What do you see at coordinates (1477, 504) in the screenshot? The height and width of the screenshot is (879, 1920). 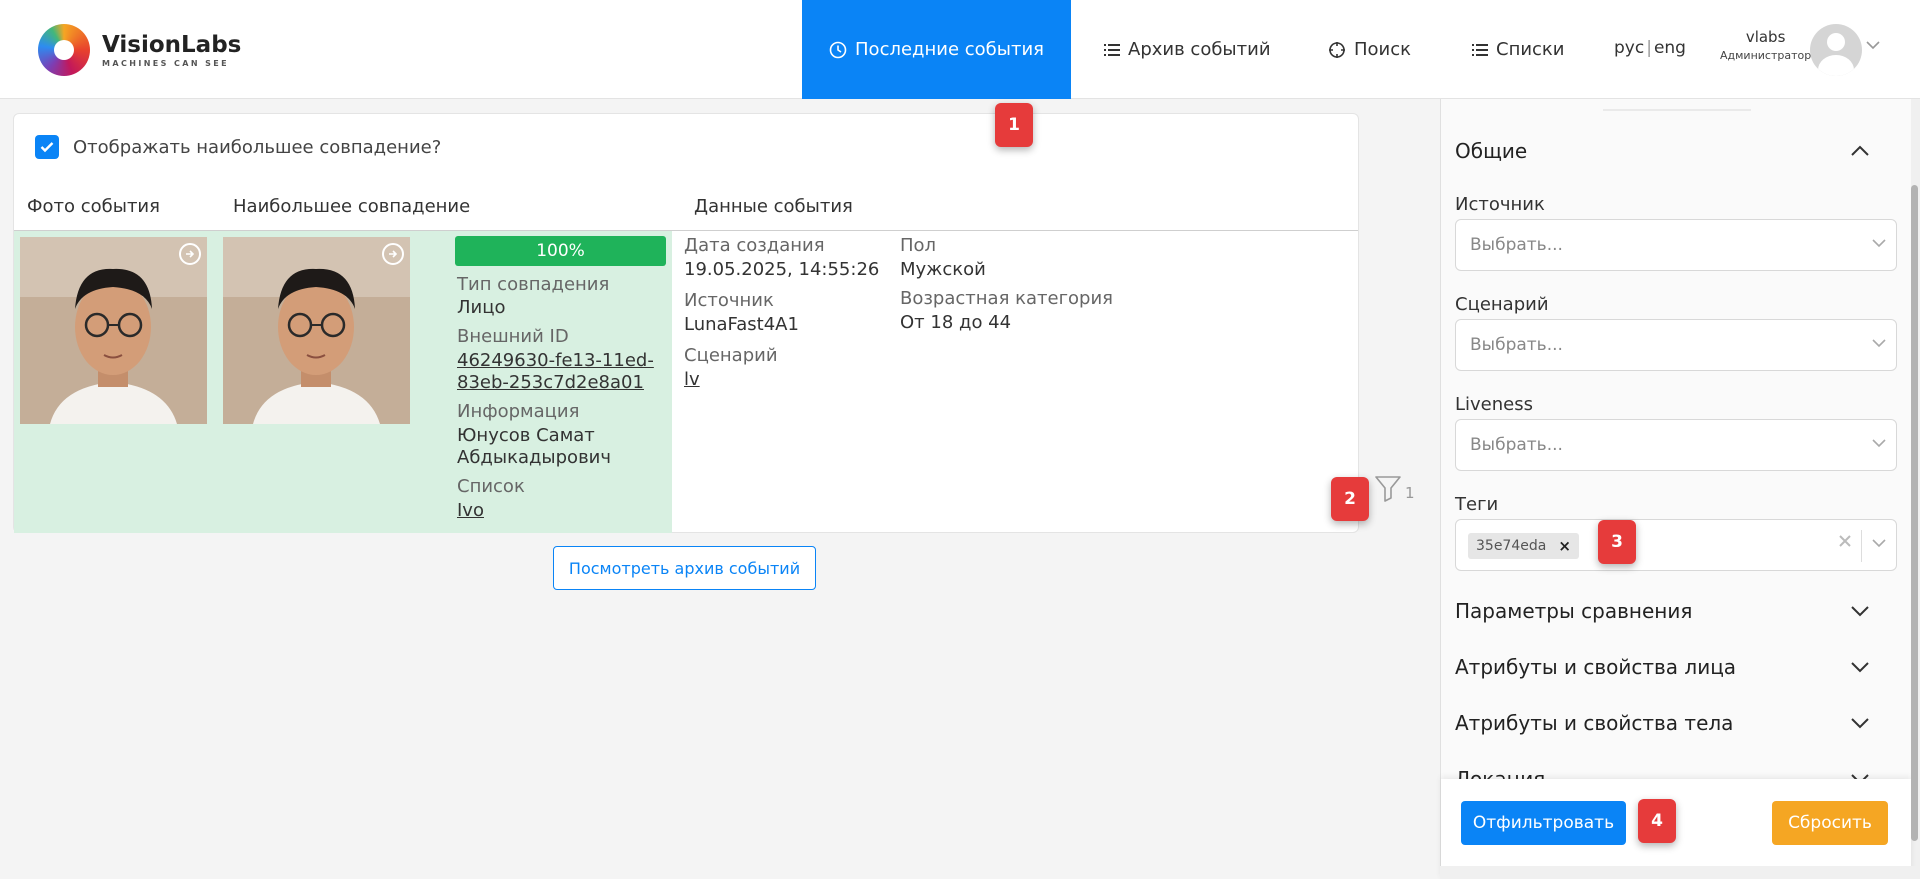 I see `tags-filter-label: Теги` at bounding box center [1477, 504].